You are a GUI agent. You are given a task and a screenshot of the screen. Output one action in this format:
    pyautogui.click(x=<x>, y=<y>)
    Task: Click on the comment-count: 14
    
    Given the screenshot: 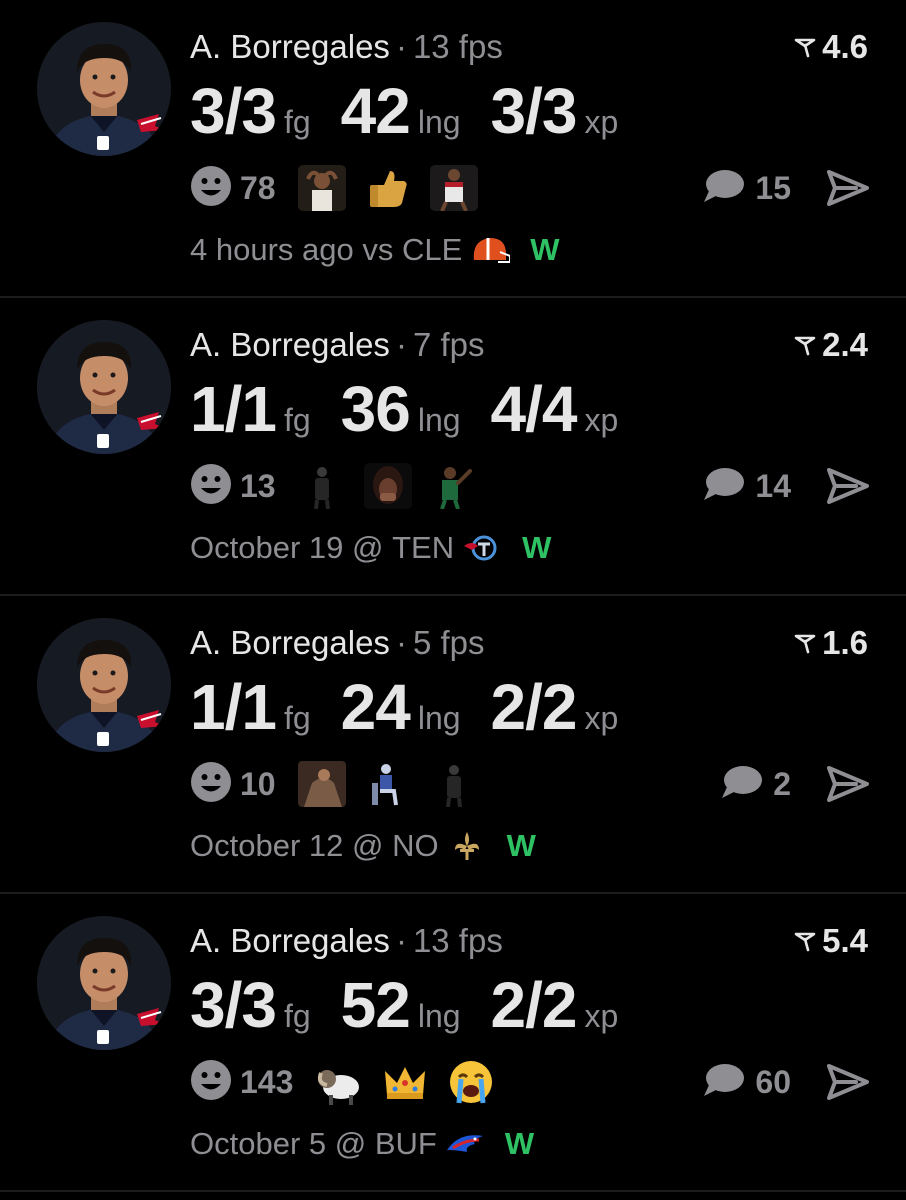 What is the action you would take?
    pyautogui.click(x=773, y=485)
    